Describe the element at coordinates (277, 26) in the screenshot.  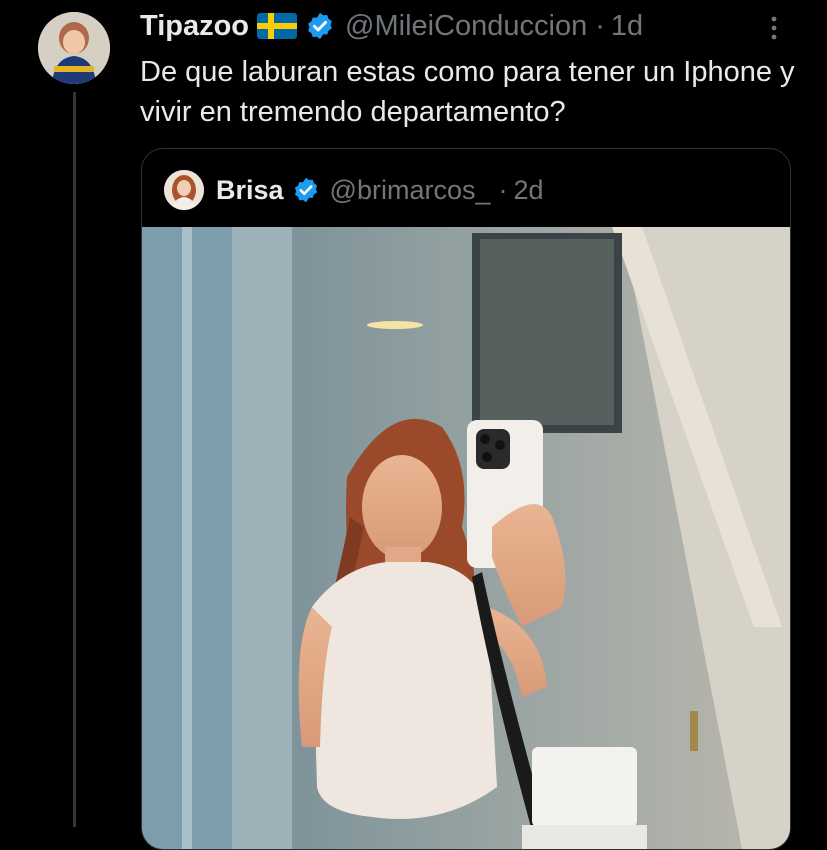
I see `sweden-flag-icon` at that location.